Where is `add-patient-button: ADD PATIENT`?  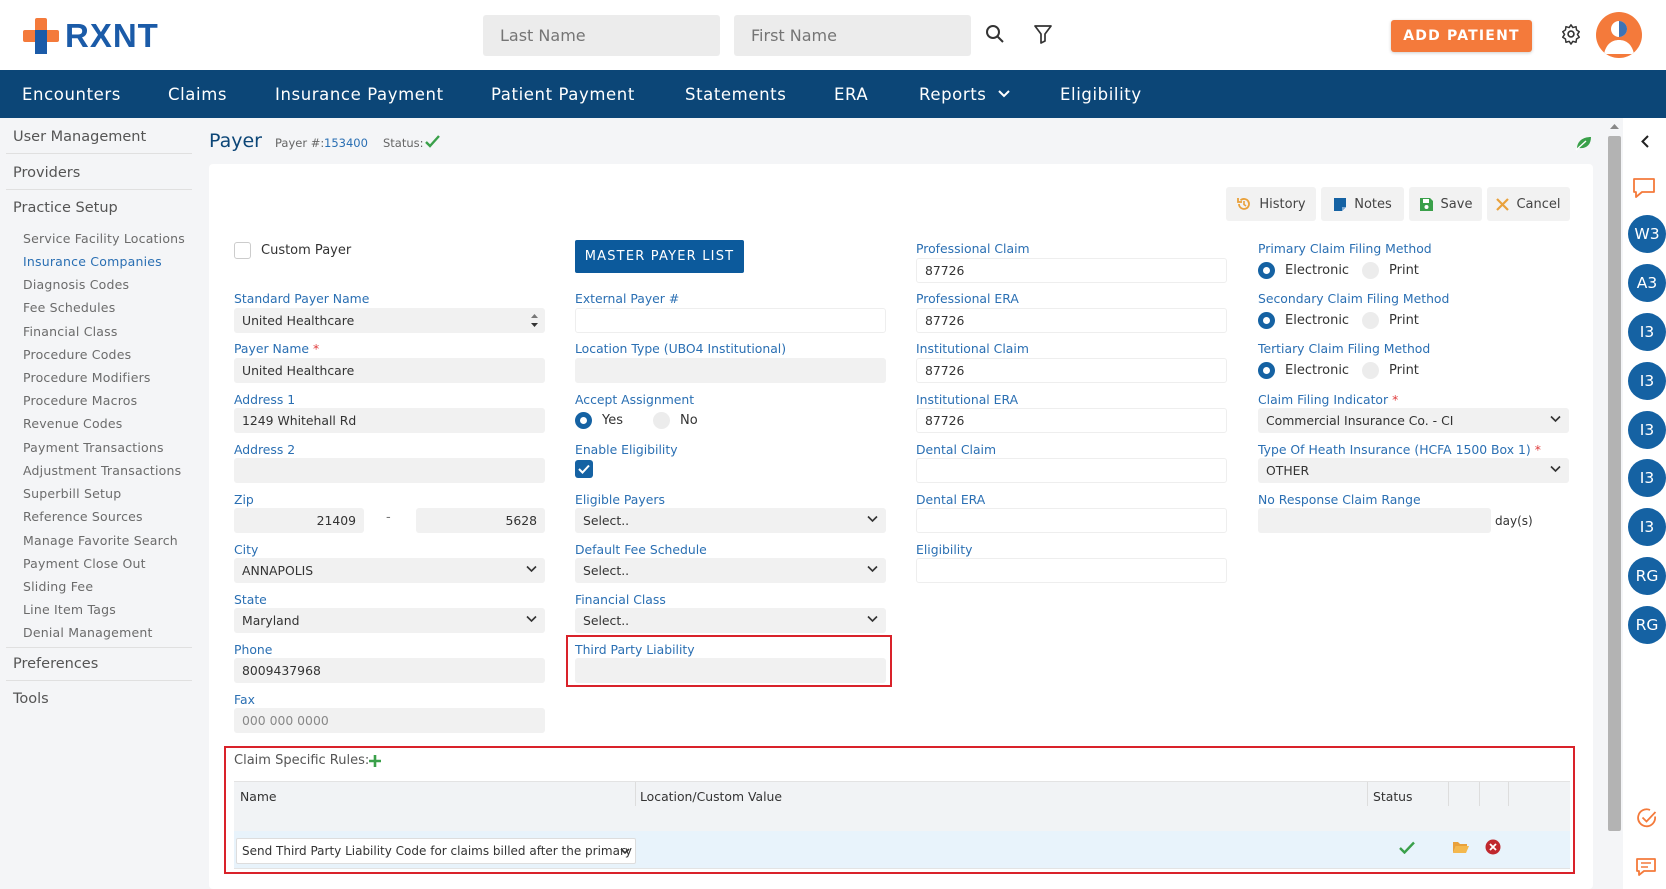 add-patient-button: ADD PATIENT is located at coordinates (1461, 36).